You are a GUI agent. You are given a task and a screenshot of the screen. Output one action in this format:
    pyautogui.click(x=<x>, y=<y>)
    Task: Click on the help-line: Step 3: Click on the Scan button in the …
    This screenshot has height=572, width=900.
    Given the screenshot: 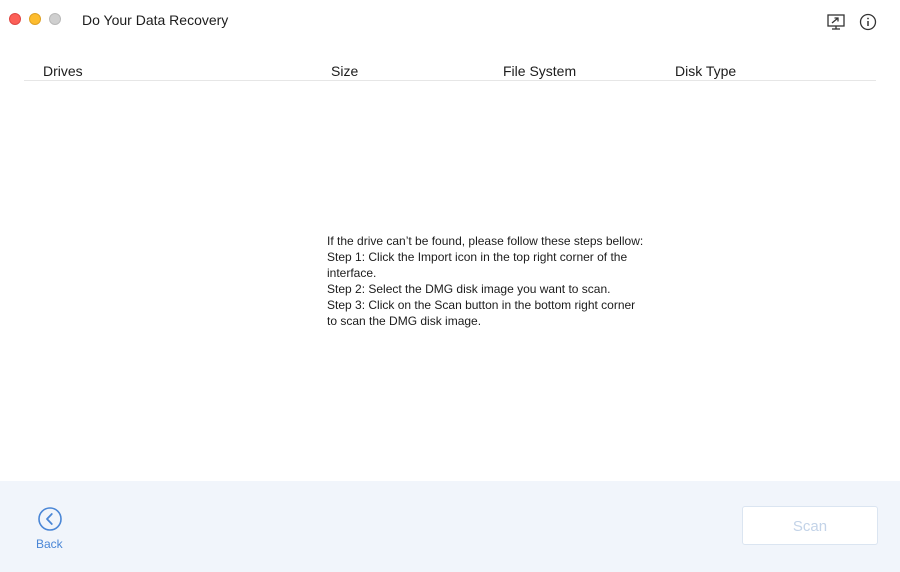 What is the action you would take?
    pyautogui.click(x=481, y=305)
    